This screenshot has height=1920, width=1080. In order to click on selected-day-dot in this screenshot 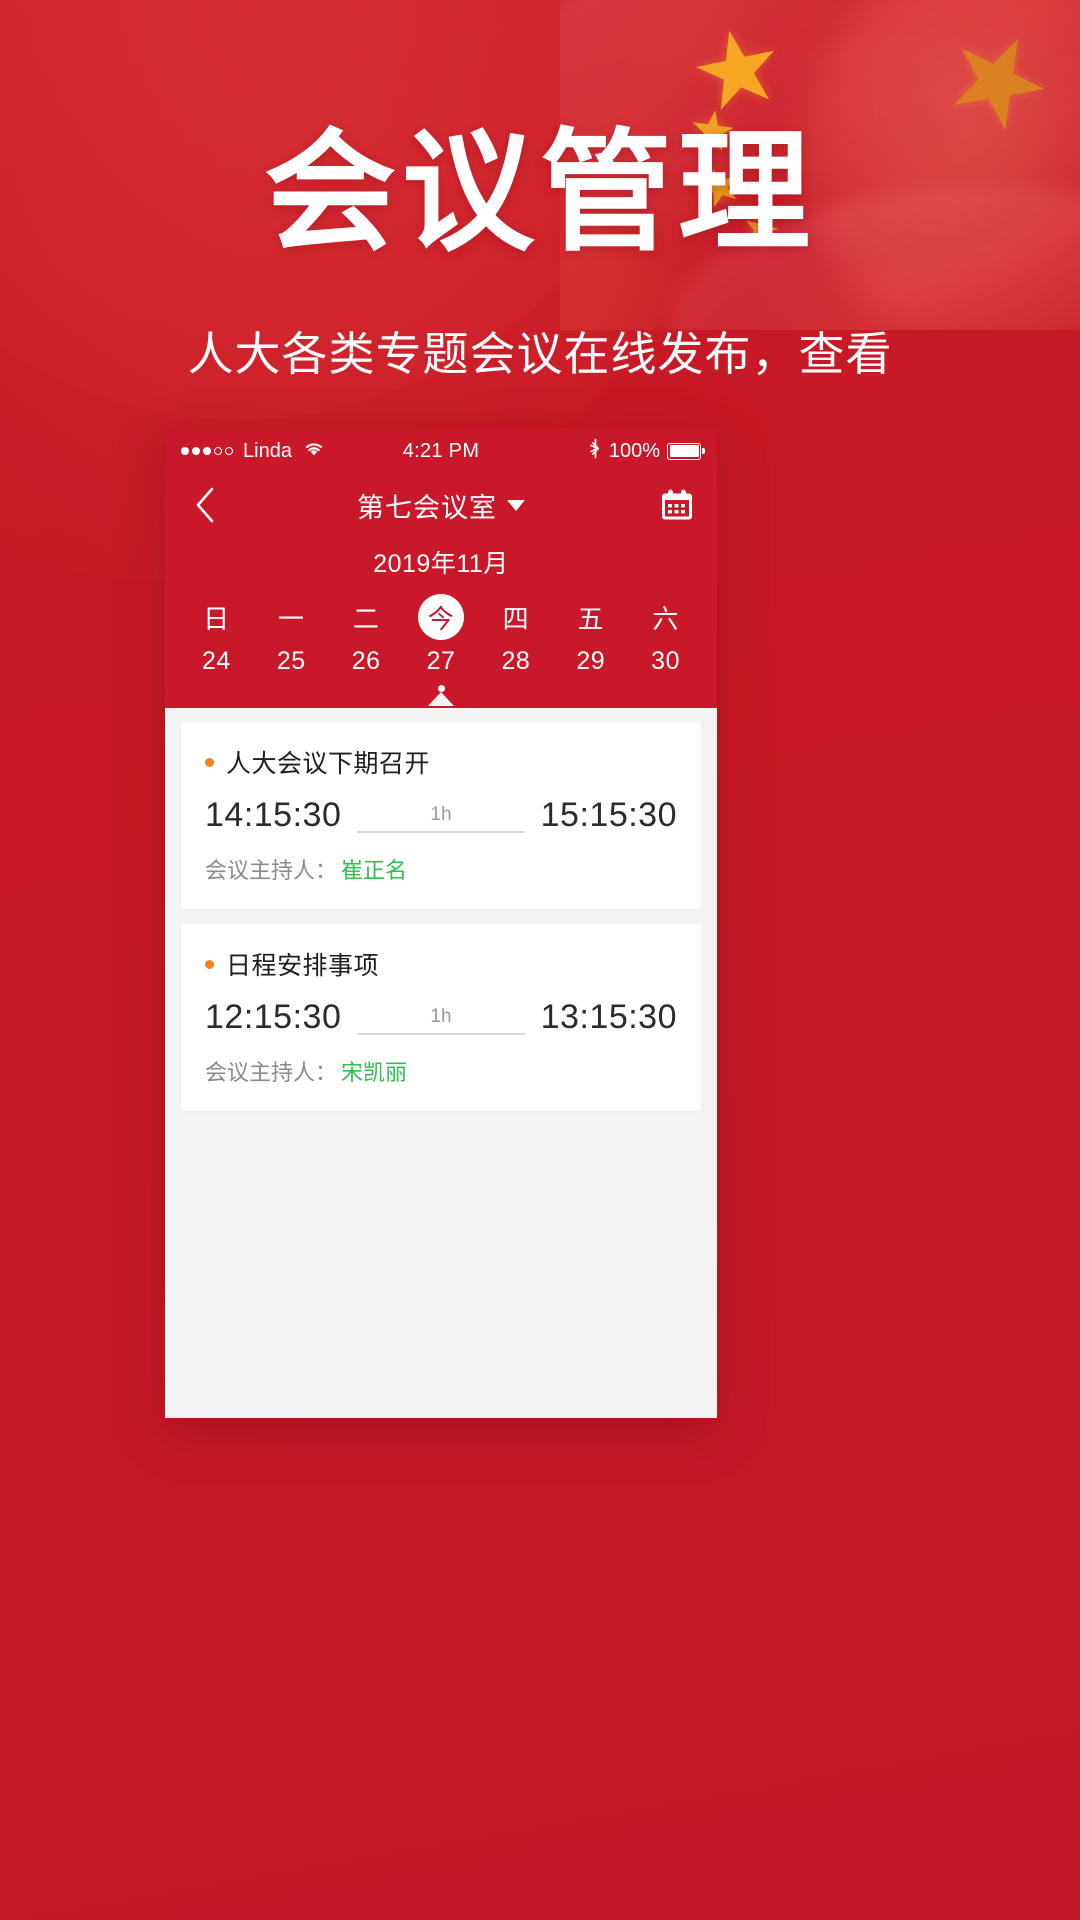, I will do `click(441, 688)`.